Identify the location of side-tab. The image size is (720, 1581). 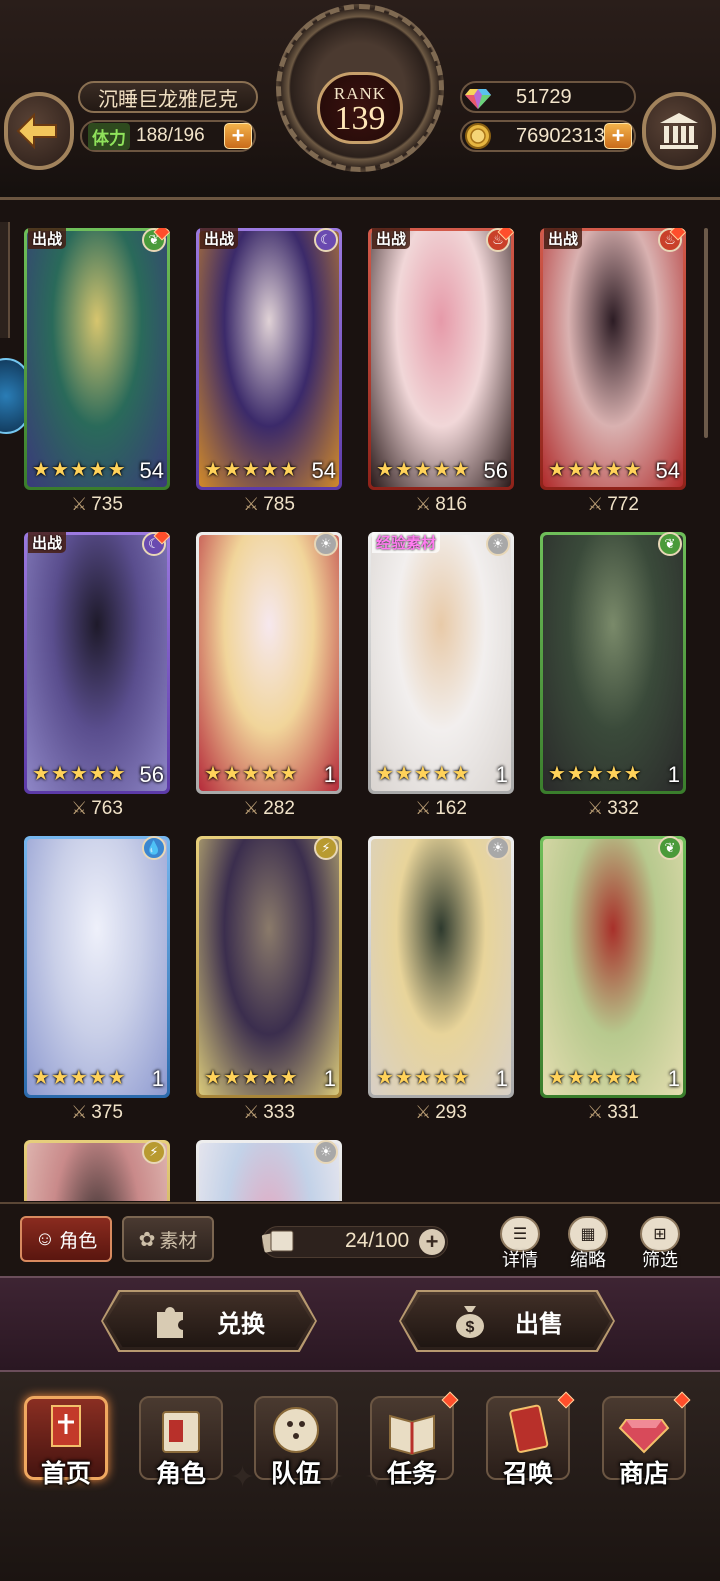
(5, 280).